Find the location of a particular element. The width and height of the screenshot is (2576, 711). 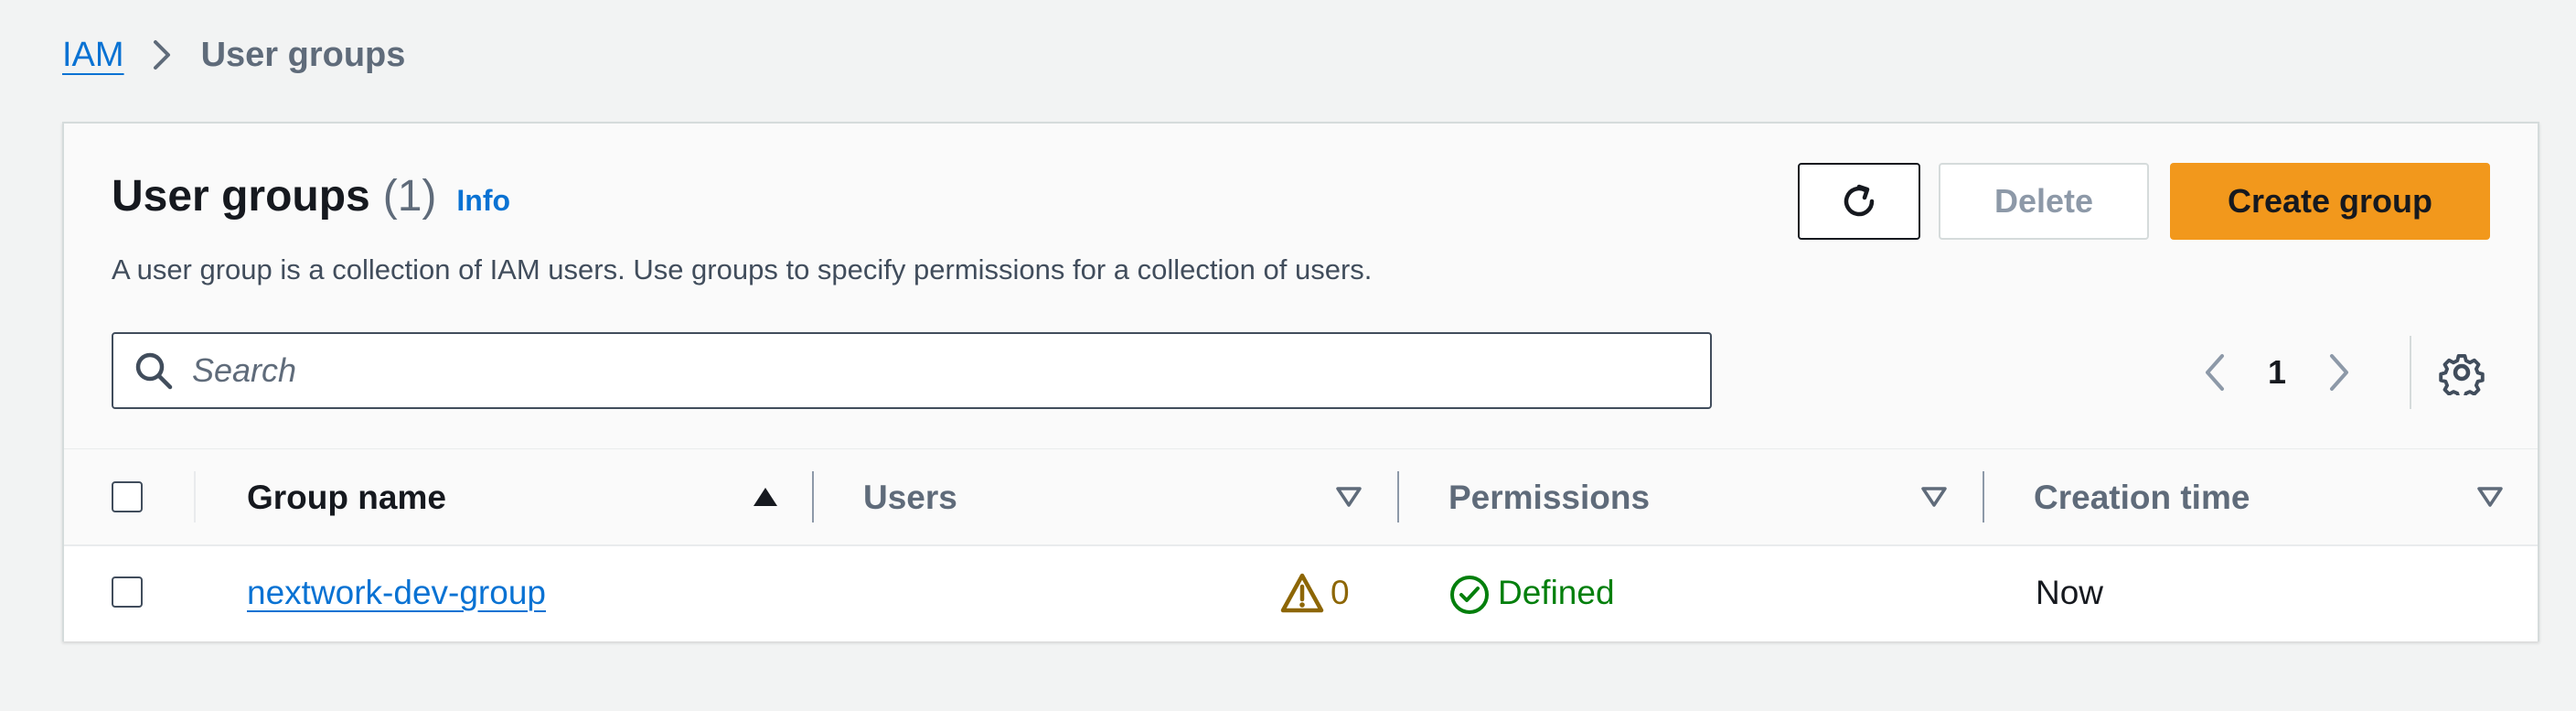

breadcrumb-iam-link: IAM is located at coordinates (93, 55).